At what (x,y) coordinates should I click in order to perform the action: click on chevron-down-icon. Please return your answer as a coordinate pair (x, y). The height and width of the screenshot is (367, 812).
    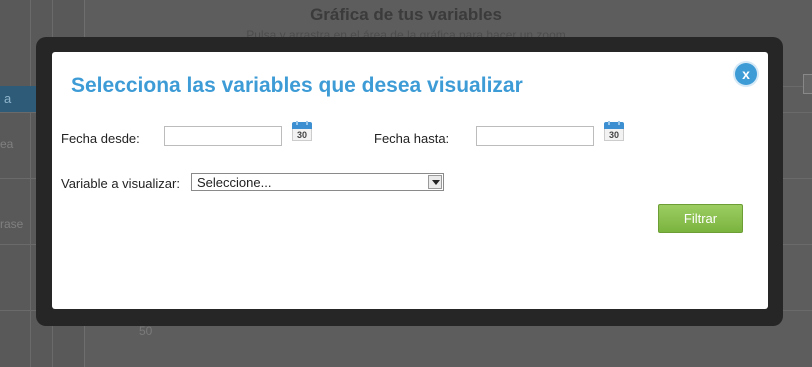
    Looking at the image, I should click on (435, 182).